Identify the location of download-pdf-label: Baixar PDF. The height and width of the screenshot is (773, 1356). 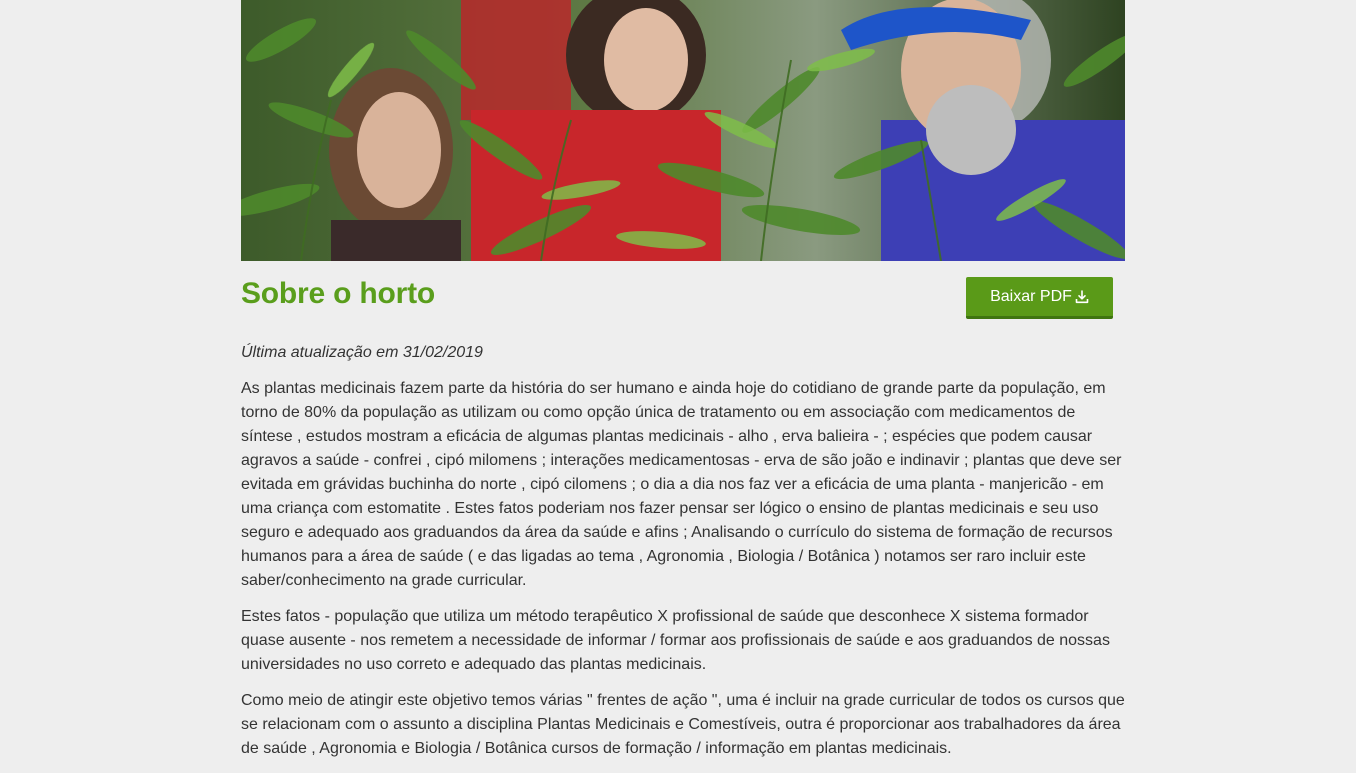
(1031, 296).